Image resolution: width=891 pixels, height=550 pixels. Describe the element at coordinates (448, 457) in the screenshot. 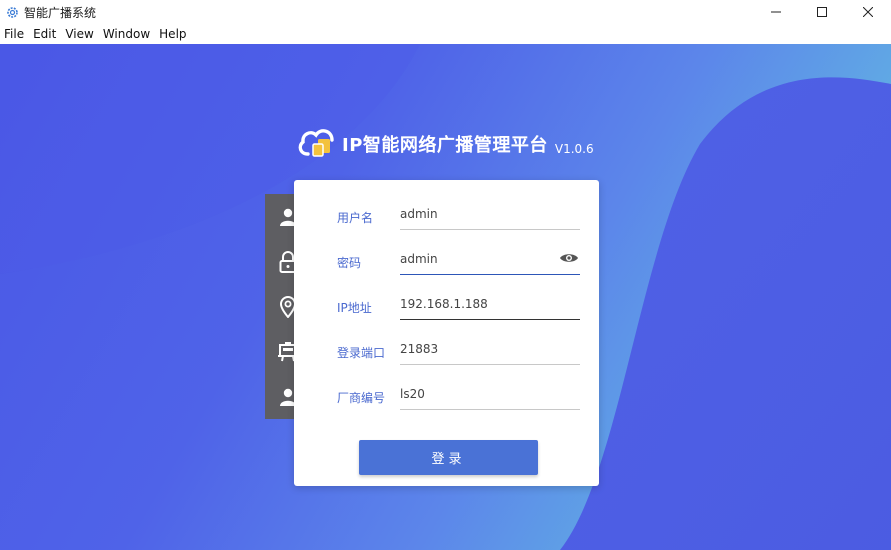

I see `login-button: 登录` at that location.